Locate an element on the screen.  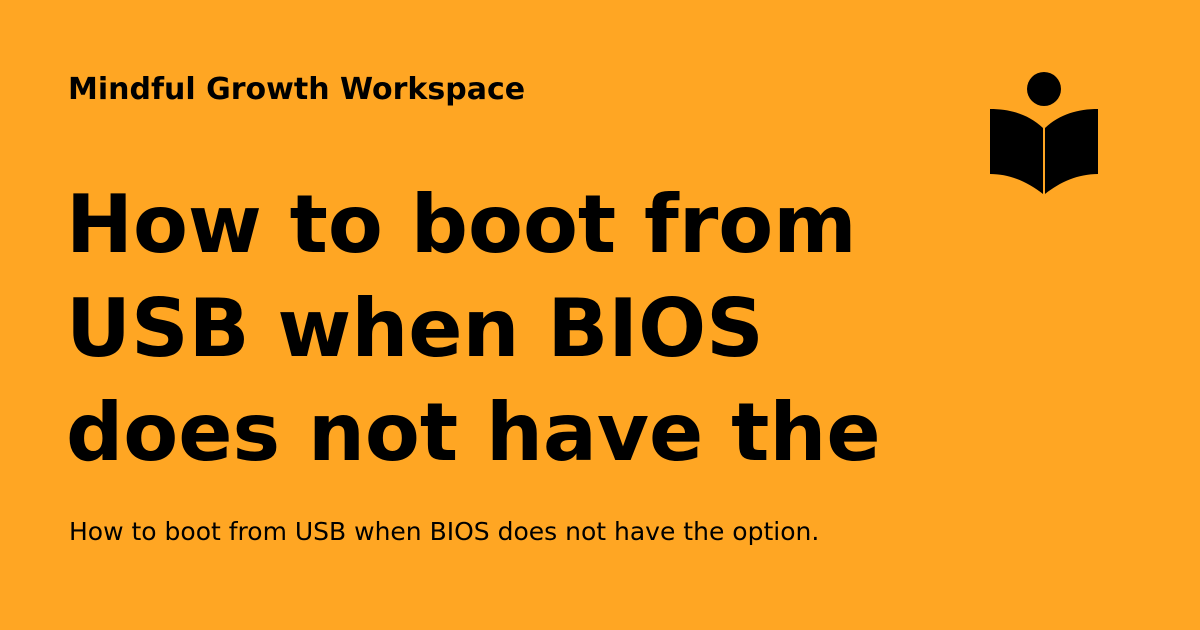
site-name: Mindful Growth Workspace is located at coordinates (297, 89).